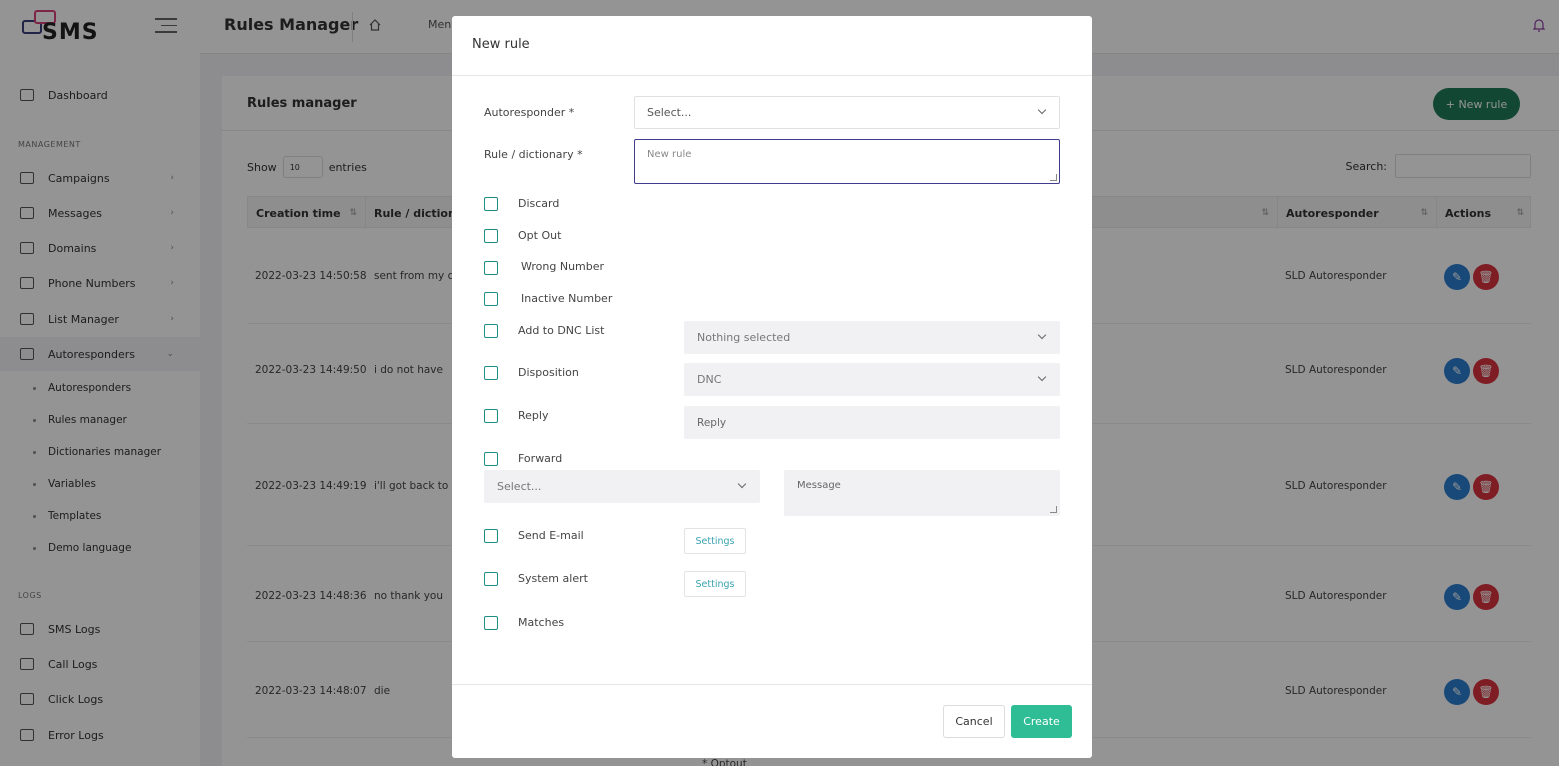 This screenshot has width=1559, height=766. What do you see at coordinates (563, 266) in the screenshot?
I see `wrong-number-label: Wrong Number` at bounding box center [563, 266].